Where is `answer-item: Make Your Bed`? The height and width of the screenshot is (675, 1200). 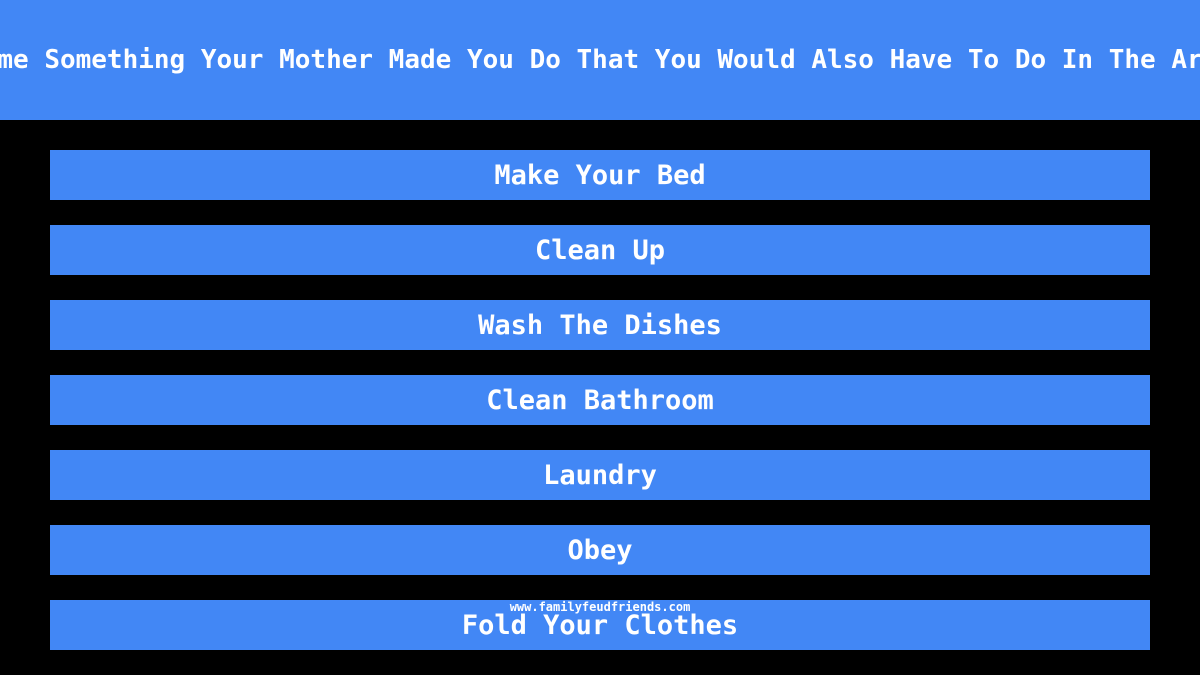 answer-item: Make Your Bed is located at coordinates (600, 175).